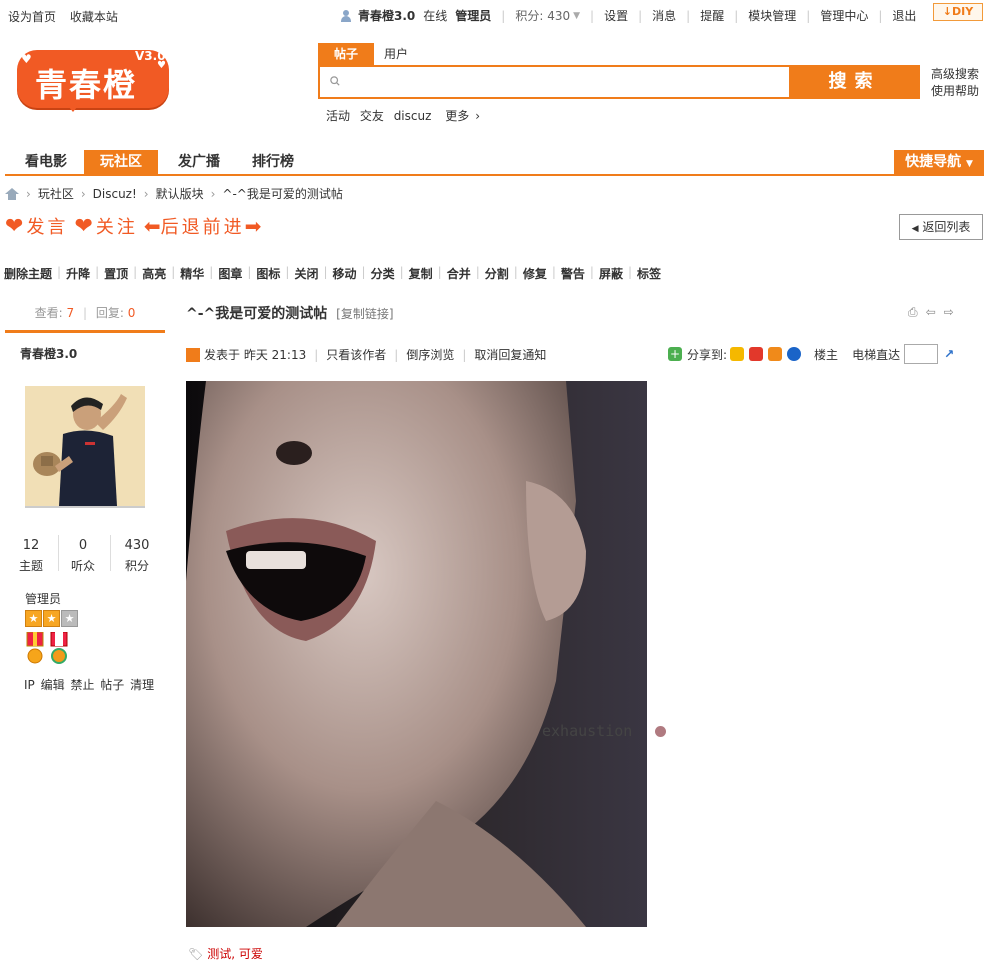  What do you see at coordinates (78, 273) in the screenshot?
I see `mod-bump: 升降` at bounding box center [78, 273].